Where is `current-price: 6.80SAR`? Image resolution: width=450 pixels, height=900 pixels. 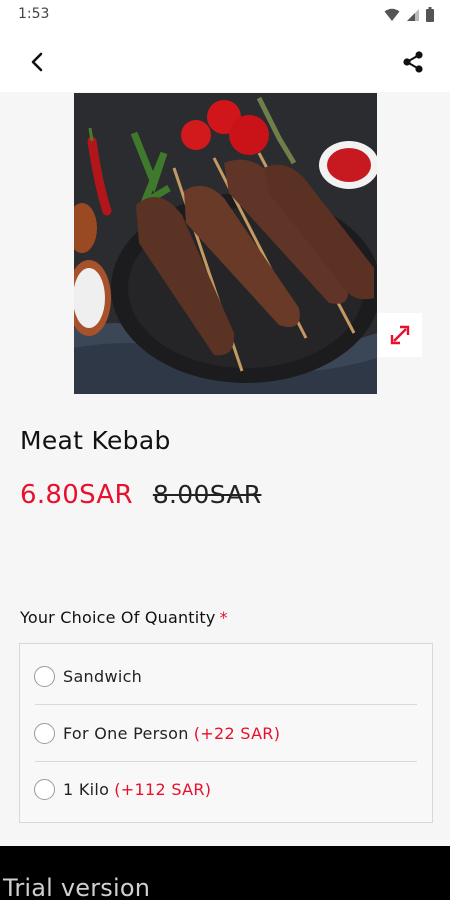
current-price: 6.80SAR is located at coordinates (76, 495).